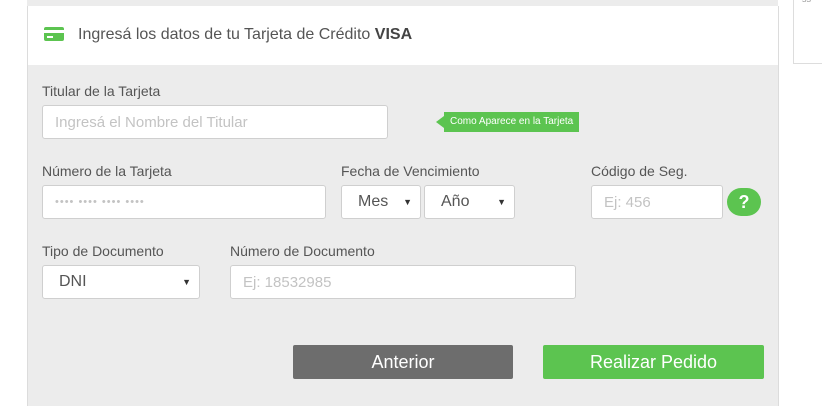 The height and width of the screenshot is (406, 822). What do you see at coordinates (639, 171) in the screenshot?
I see `security-code-label: Código de Seg.` at bounding box center [639, 171].